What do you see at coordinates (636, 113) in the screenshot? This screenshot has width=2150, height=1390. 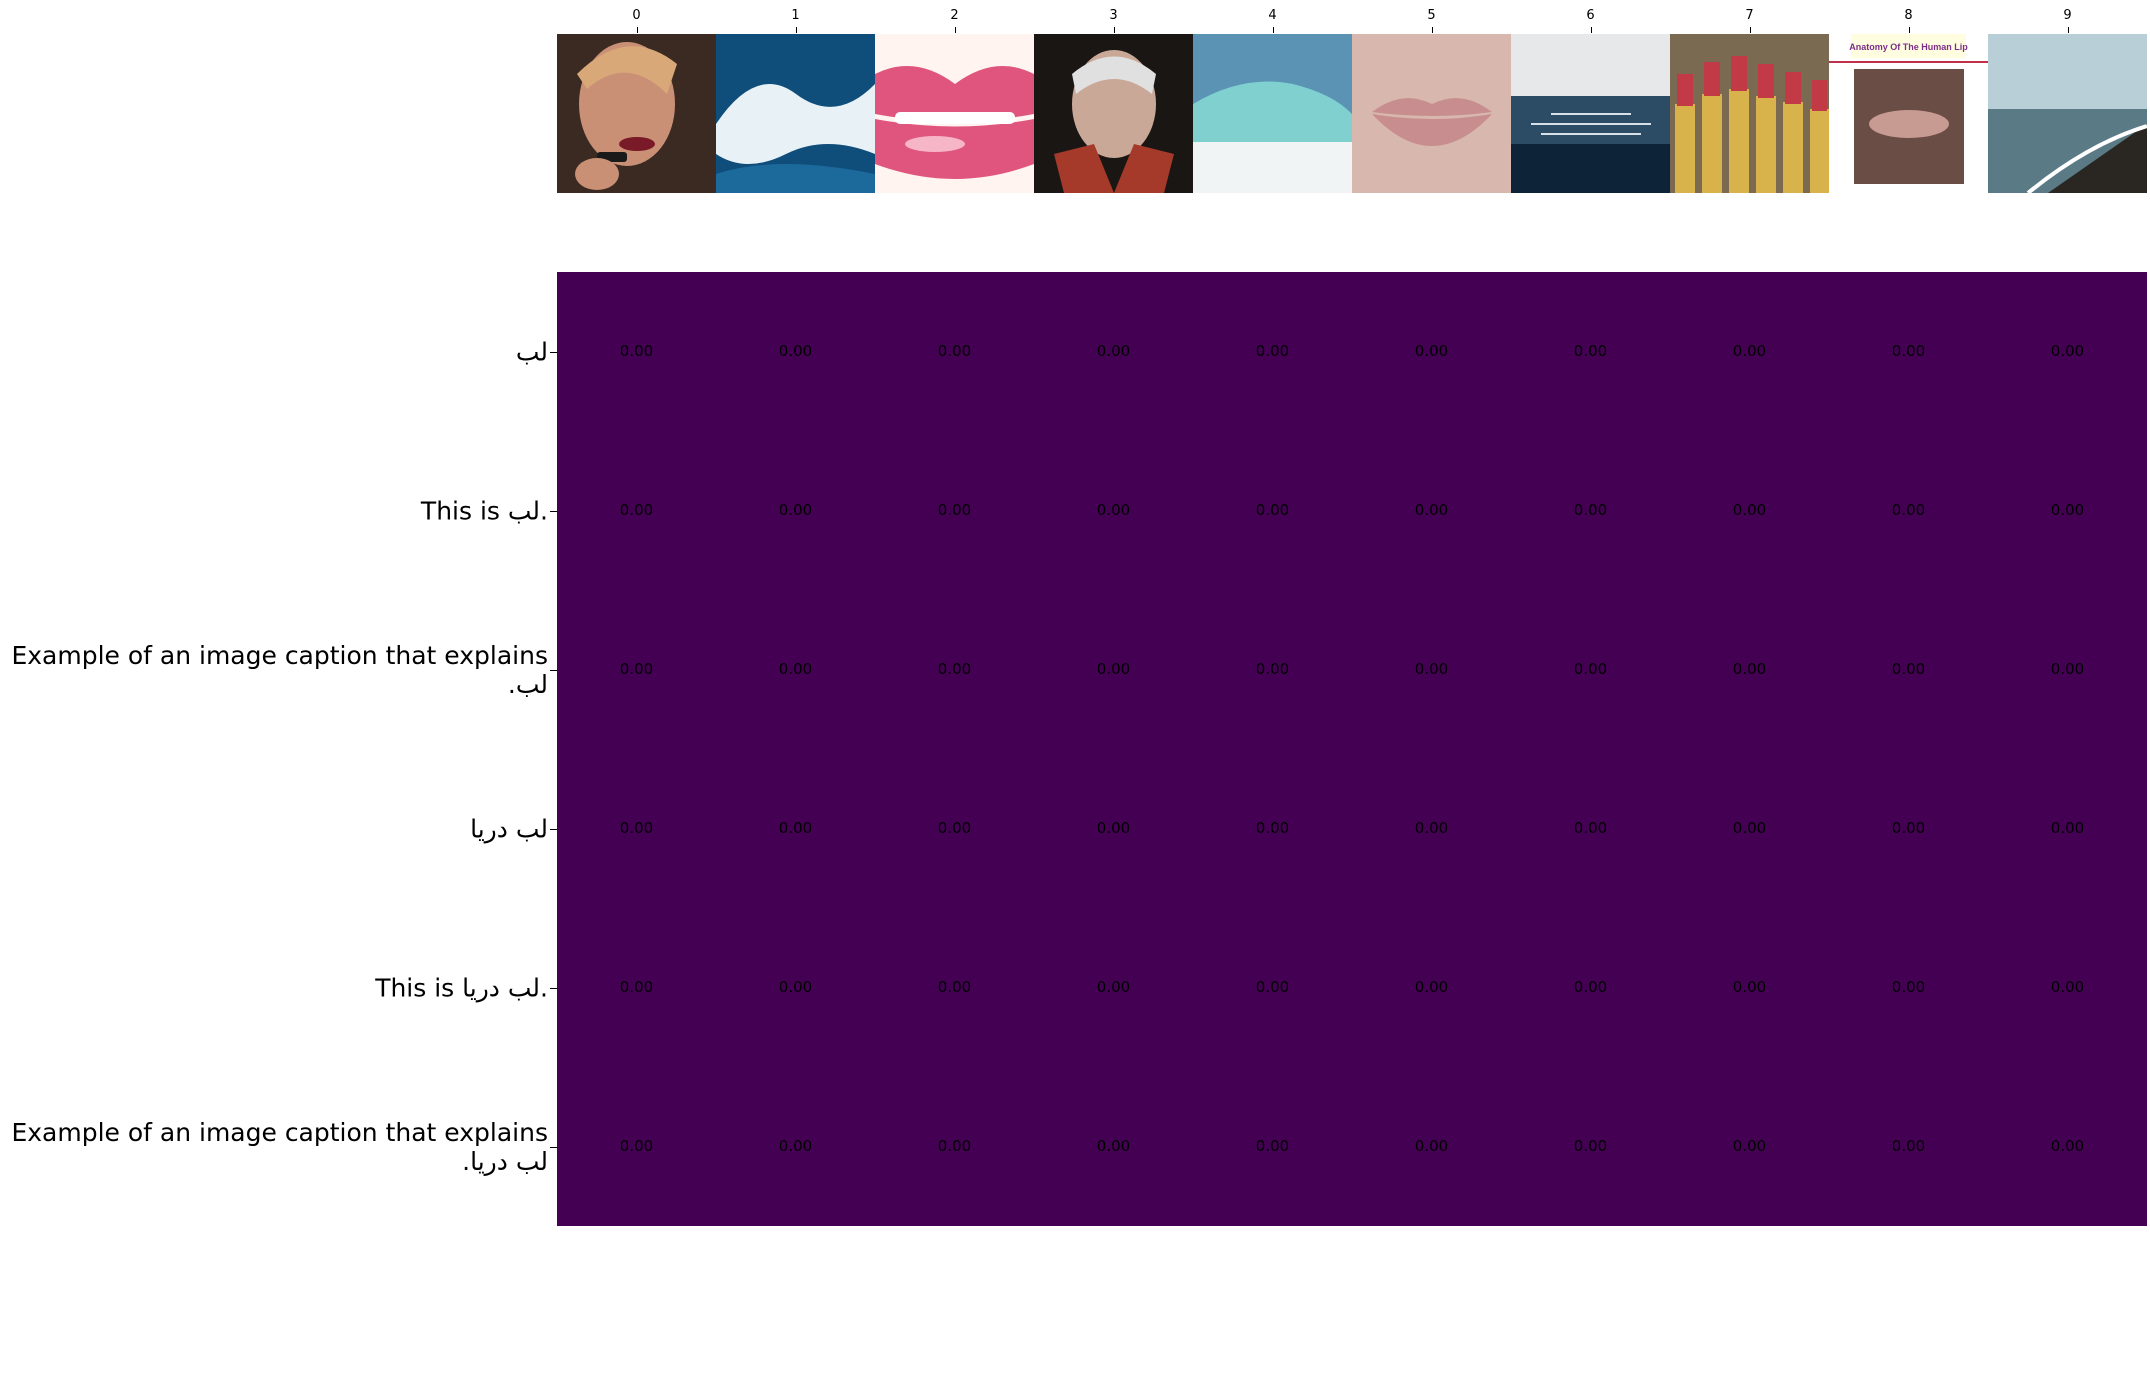 I see `woman-applying-lipstick-photo` at bounding box center [636, 113].